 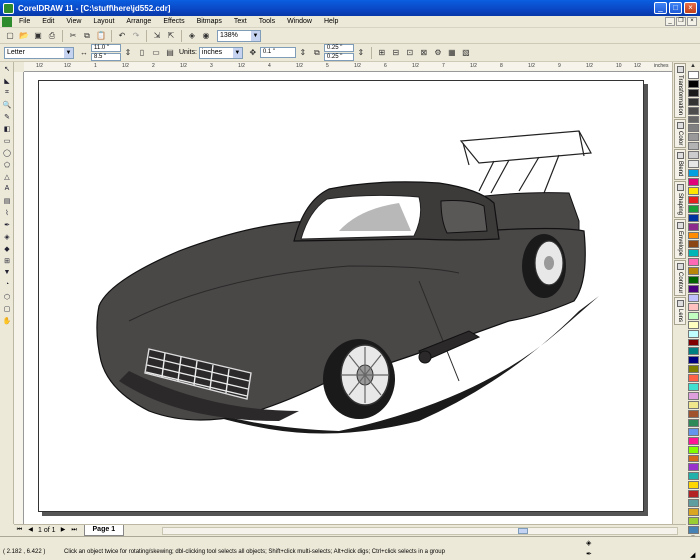 What do you see at coordinates (171, 36) in the screenshot?
I see `export-icon: ⇱` at bounding box center [171, 36].